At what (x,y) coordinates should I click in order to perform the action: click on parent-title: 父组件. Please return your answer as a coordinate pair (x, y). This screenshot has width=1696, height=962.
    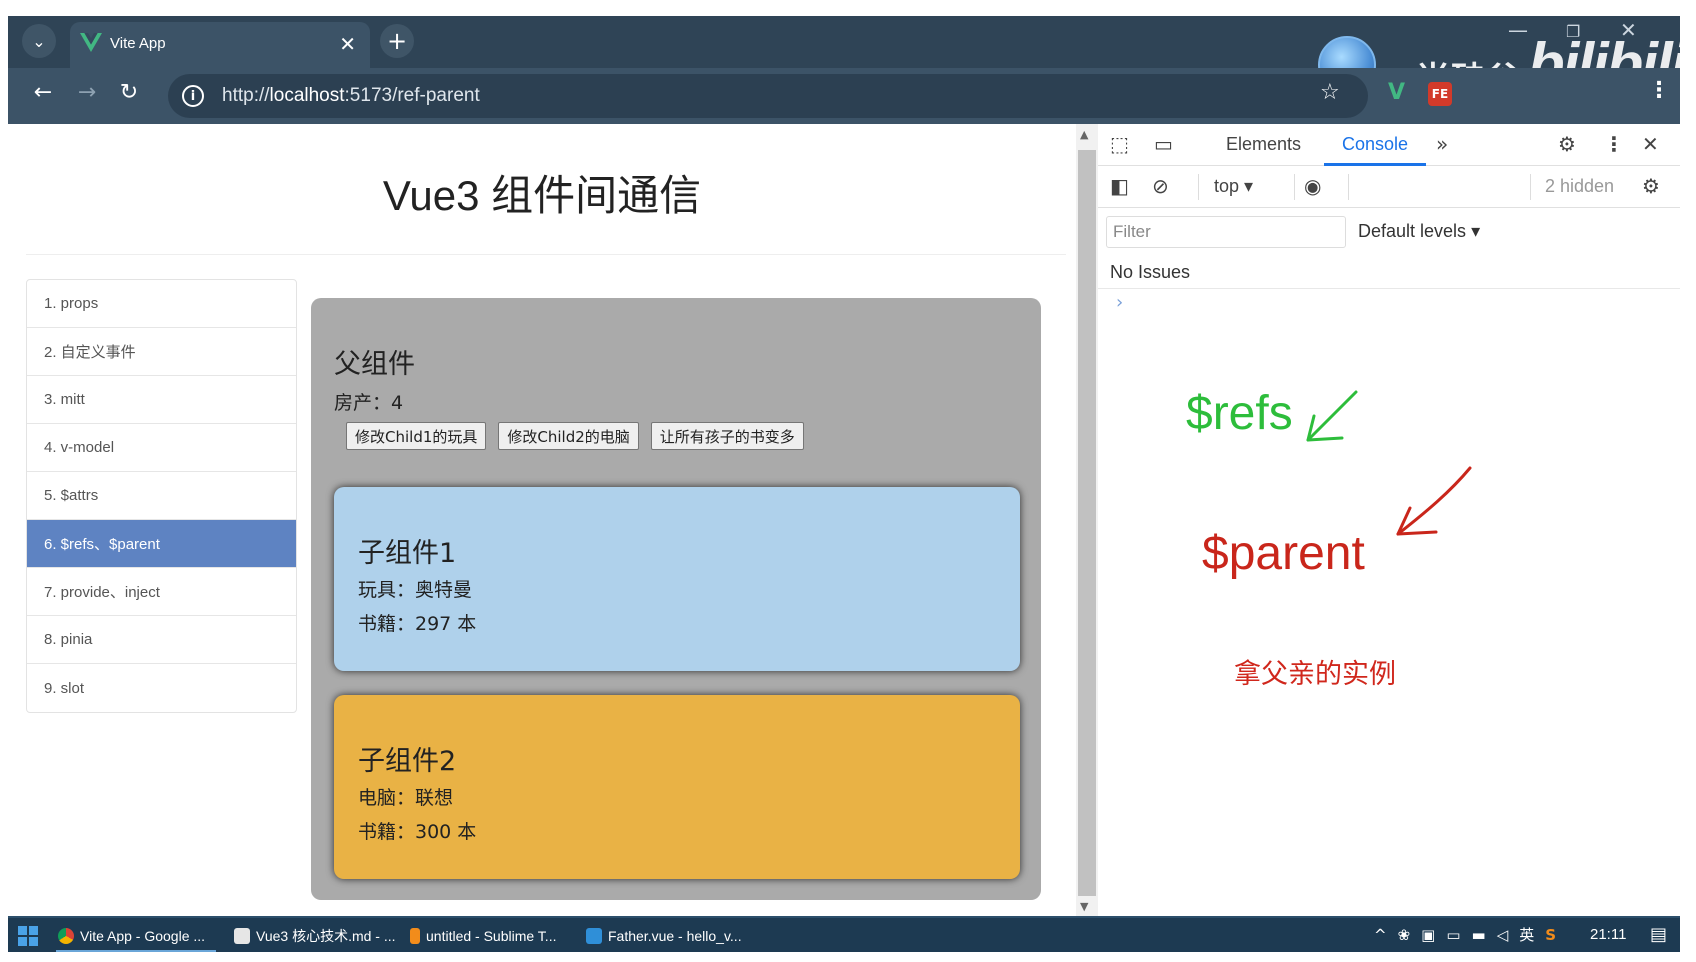
    Looking at the image, I should click on (374, 364).